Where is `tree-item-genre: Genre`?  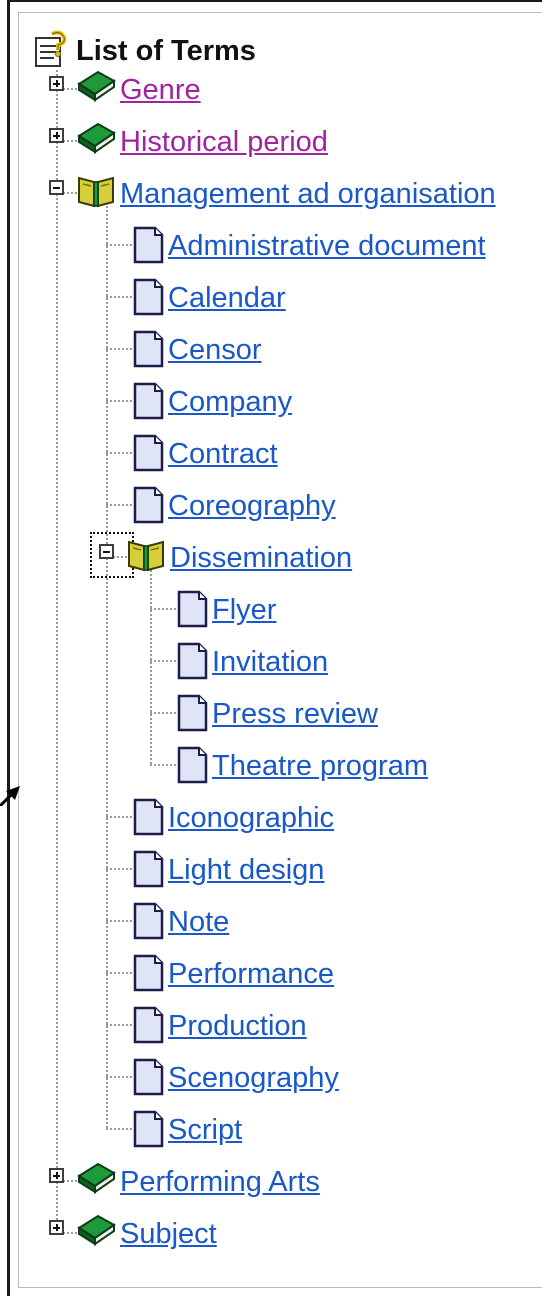
tree-item-genre: Genre is located at coordinates (160, 90).